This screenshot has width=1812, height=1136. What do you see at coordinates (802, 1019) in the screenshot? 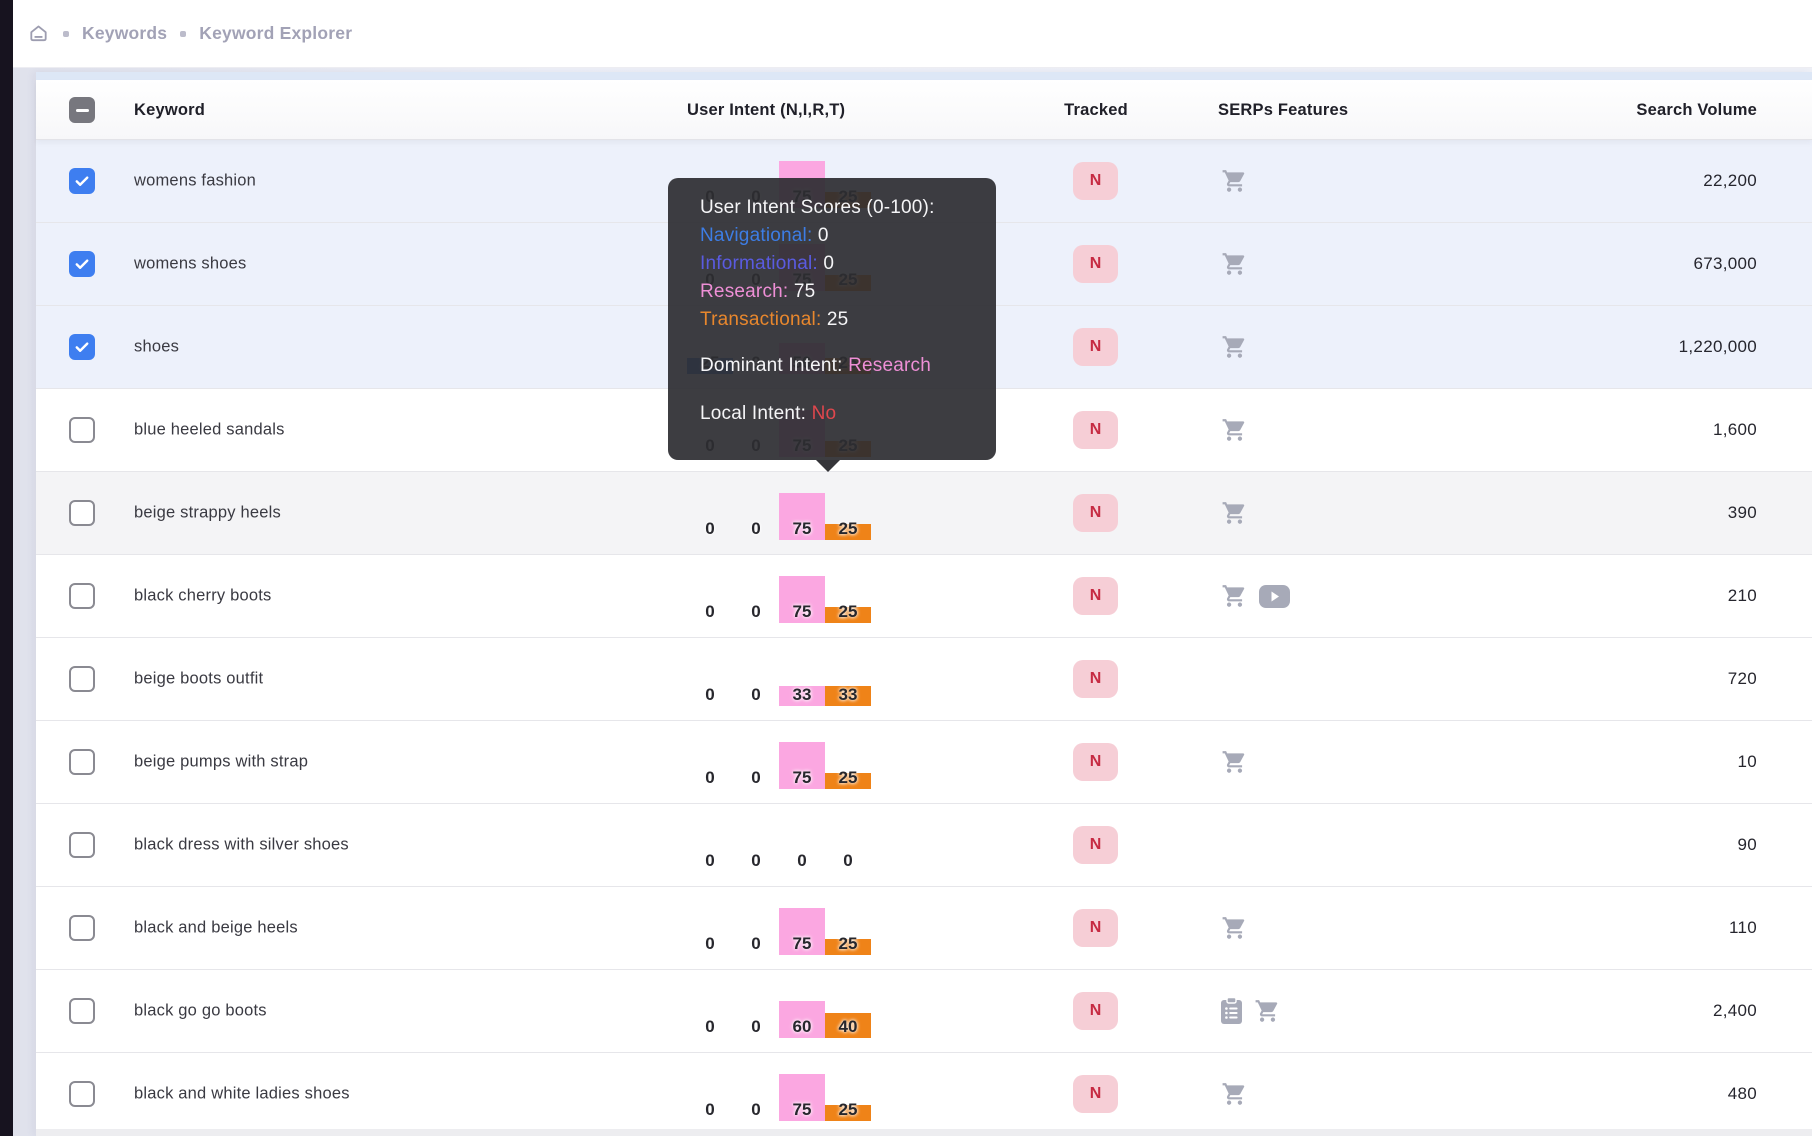
I see `intent-bar-r: 60` at bounding box center [802, 1019].